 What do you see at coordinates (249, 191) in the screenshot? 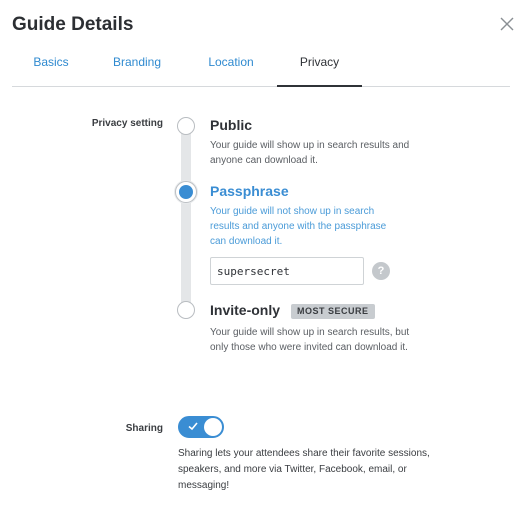
I see `option-passphrase-title: Passphrase` at bounding box center [249, 191].